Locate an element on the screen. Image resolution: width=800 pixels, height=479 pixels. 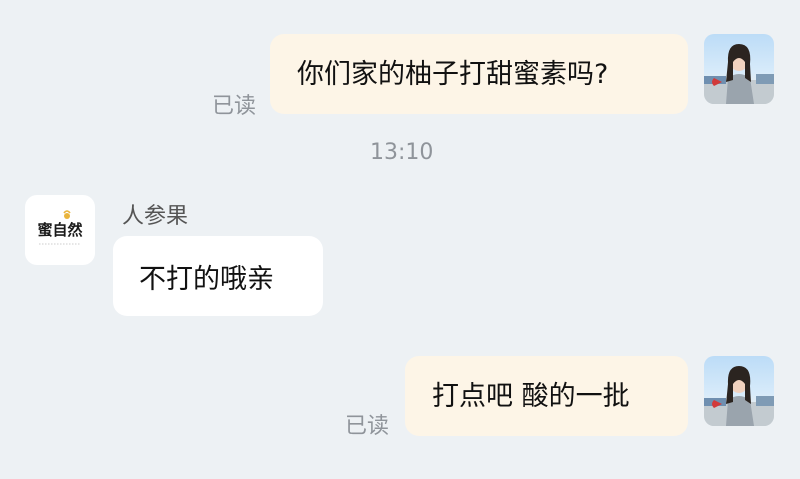
message-text: 打点吧 酸的一批 is located at coordinates (531, 396).